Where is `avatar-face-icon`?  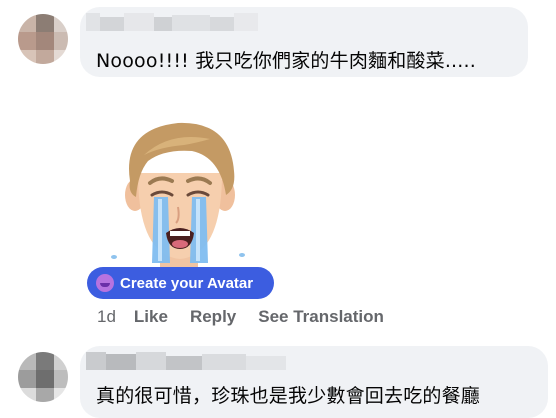 avatar-face-icon is located at coordinates (105, 283).